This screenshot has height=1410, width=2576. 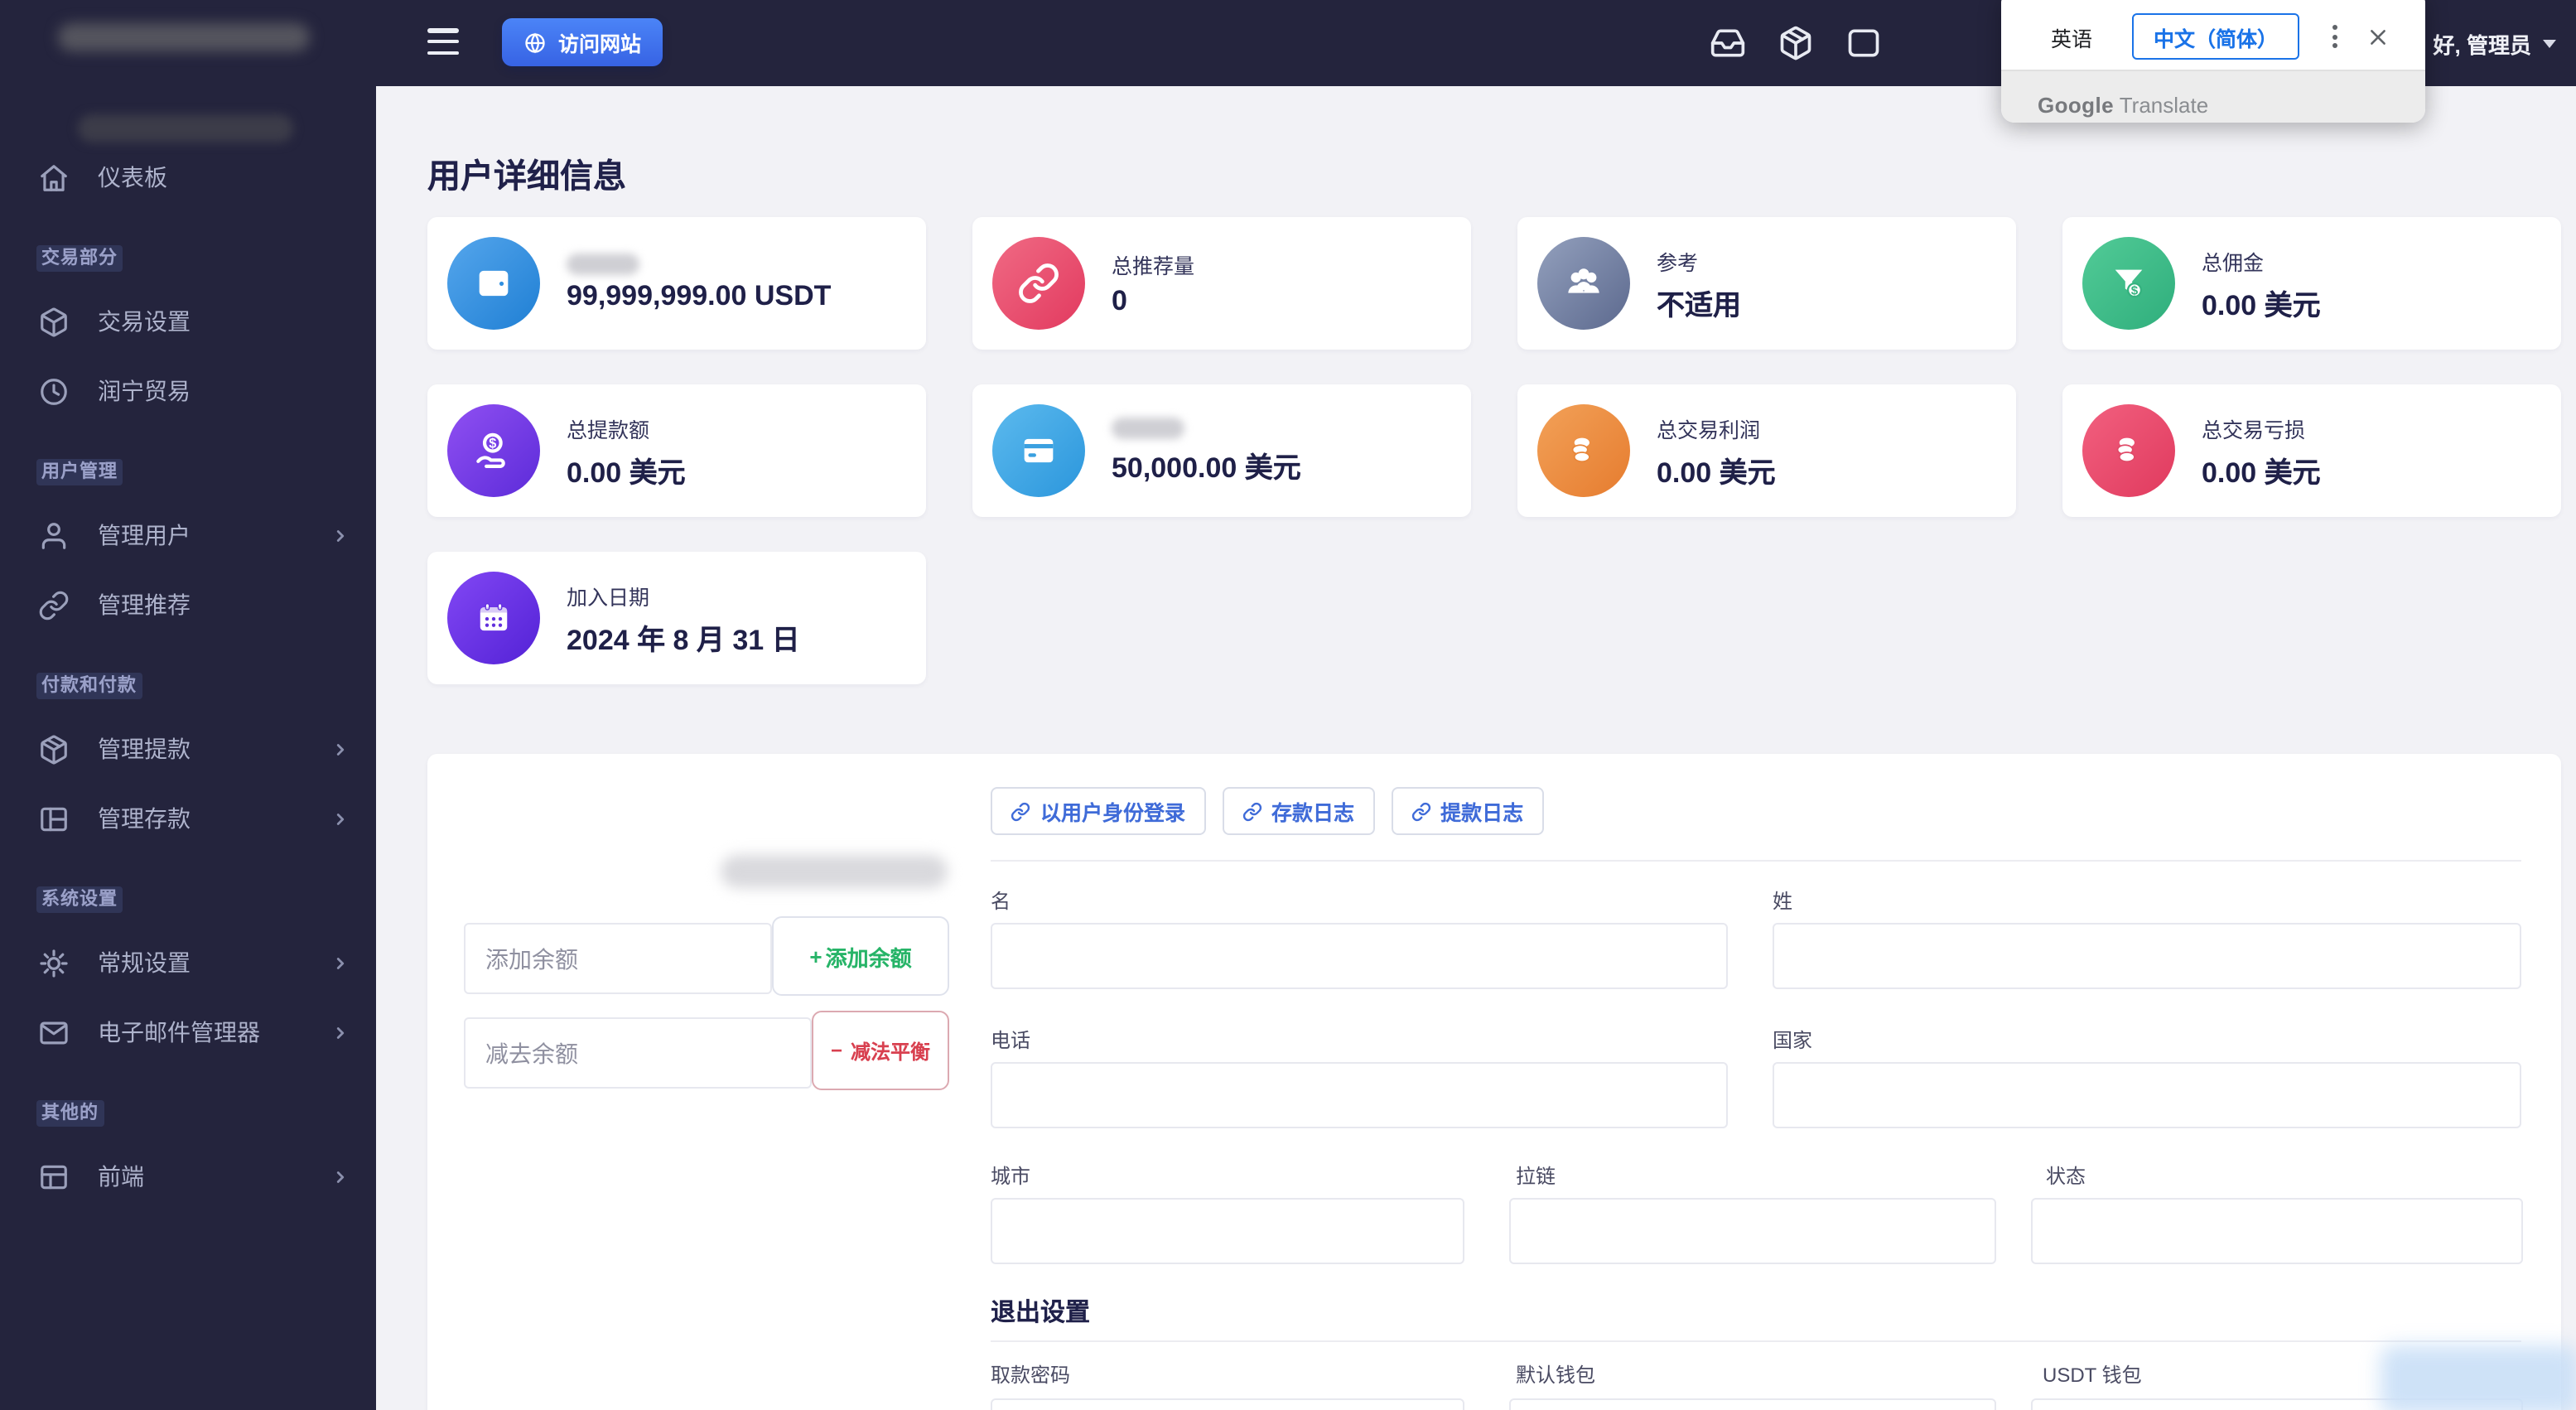 What do you see at coordinates (618, 959) in the screenshot?
I see `add-balance-input` at bounding box center [618, 959].